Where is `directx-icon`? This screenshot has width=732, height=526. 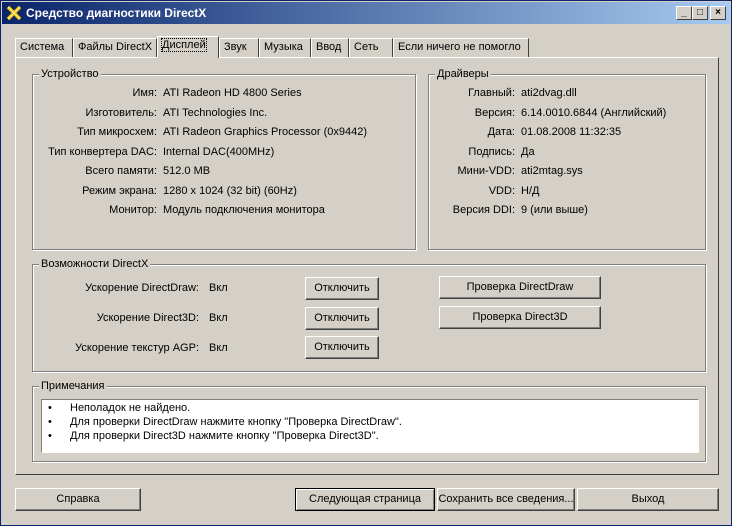
directx-icon is located at coordinates (14, 13).